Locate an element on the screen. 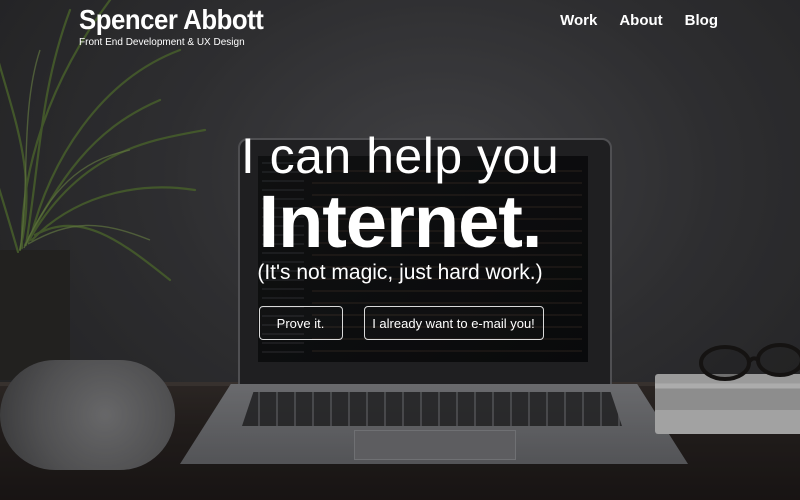  prove-it-button: Prove it. is located at coordinates (300, 323).